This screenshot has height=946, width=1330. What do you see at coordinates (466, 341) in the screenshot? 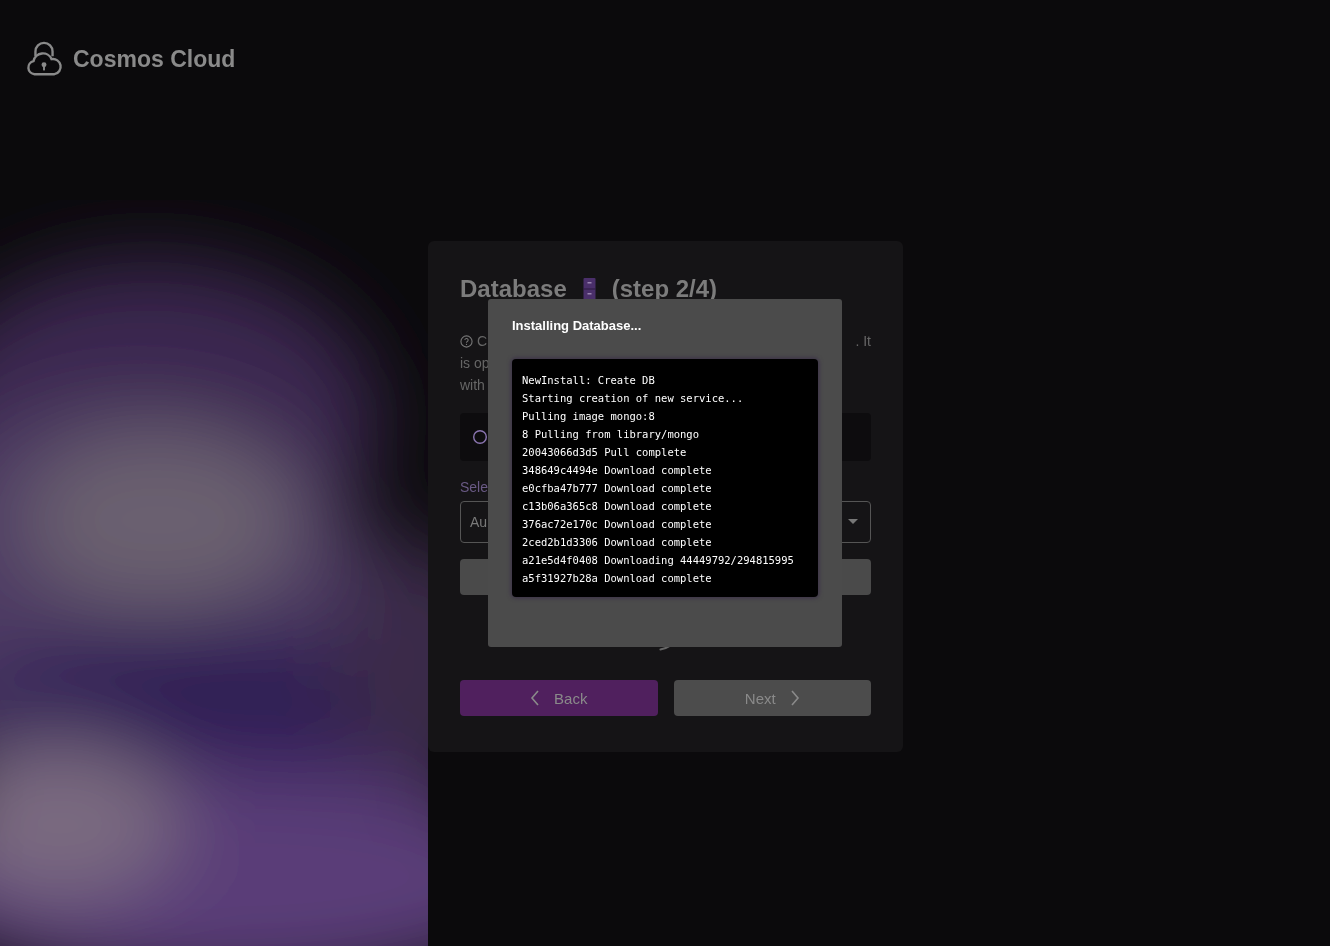
I see `help-icon` at bounding box center [466, 341].